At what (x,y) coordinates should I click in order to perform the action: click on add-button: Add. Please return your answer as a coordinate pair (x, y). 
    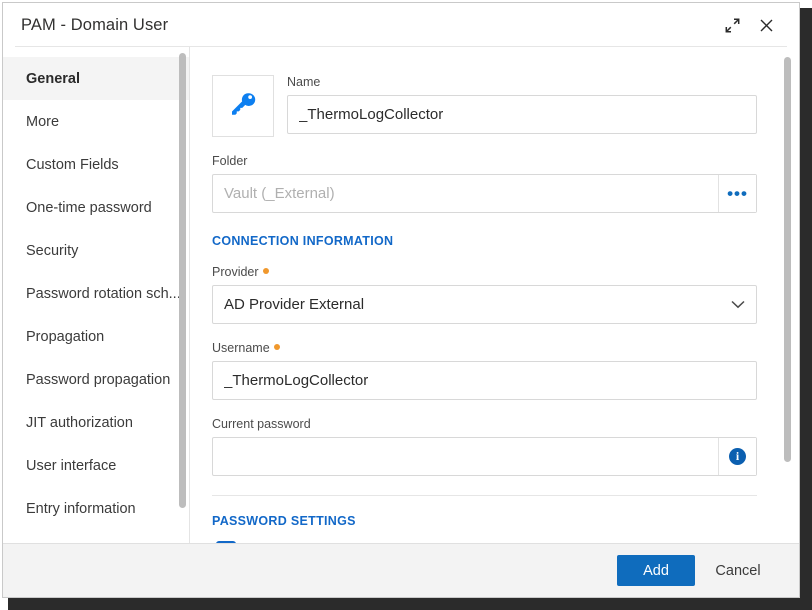
    Looking at the image, I should click on (656, 570).